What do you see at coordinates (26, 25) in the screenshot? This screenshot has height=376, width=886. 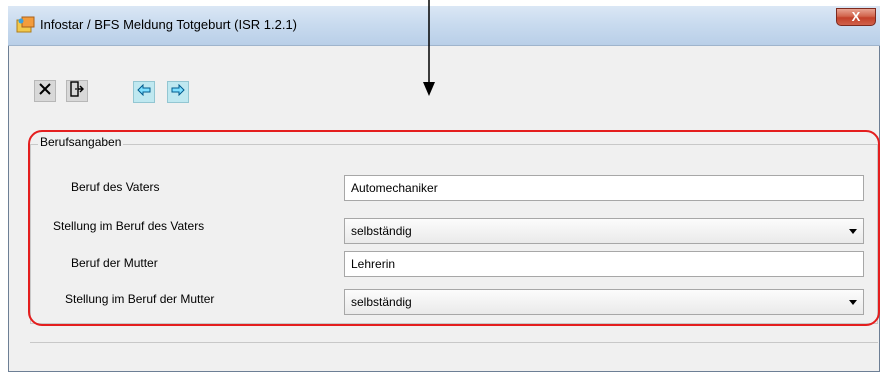 I see `app-icon` at bounding box center [26, 25].